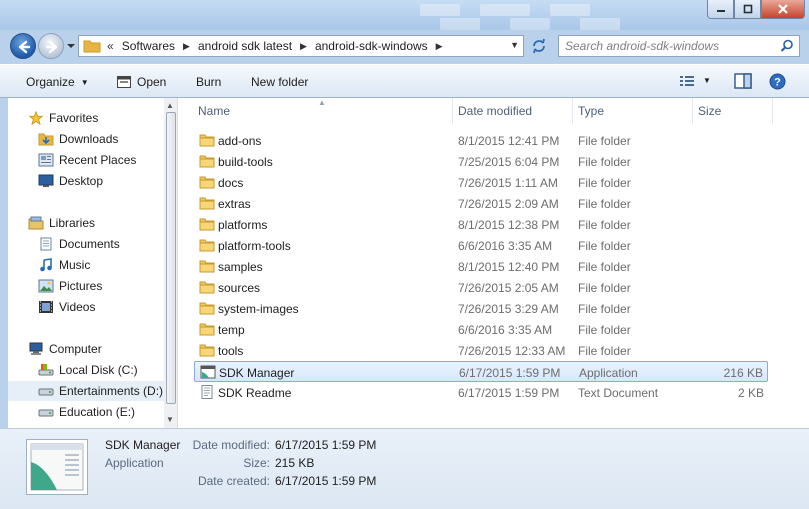  What do you see at coordinates (245, 46) in the screenshot?
I see `breadcrumb-android-sdk-latest: android sdk latest` at bounding box center [245, 46].